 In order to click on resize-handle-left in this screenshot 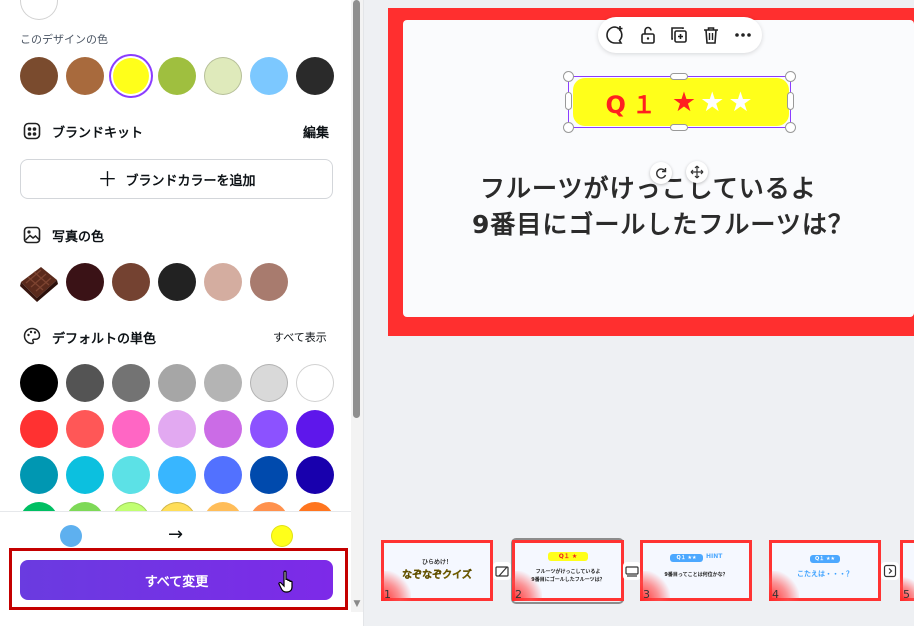, I will do `click(568, 101)`.